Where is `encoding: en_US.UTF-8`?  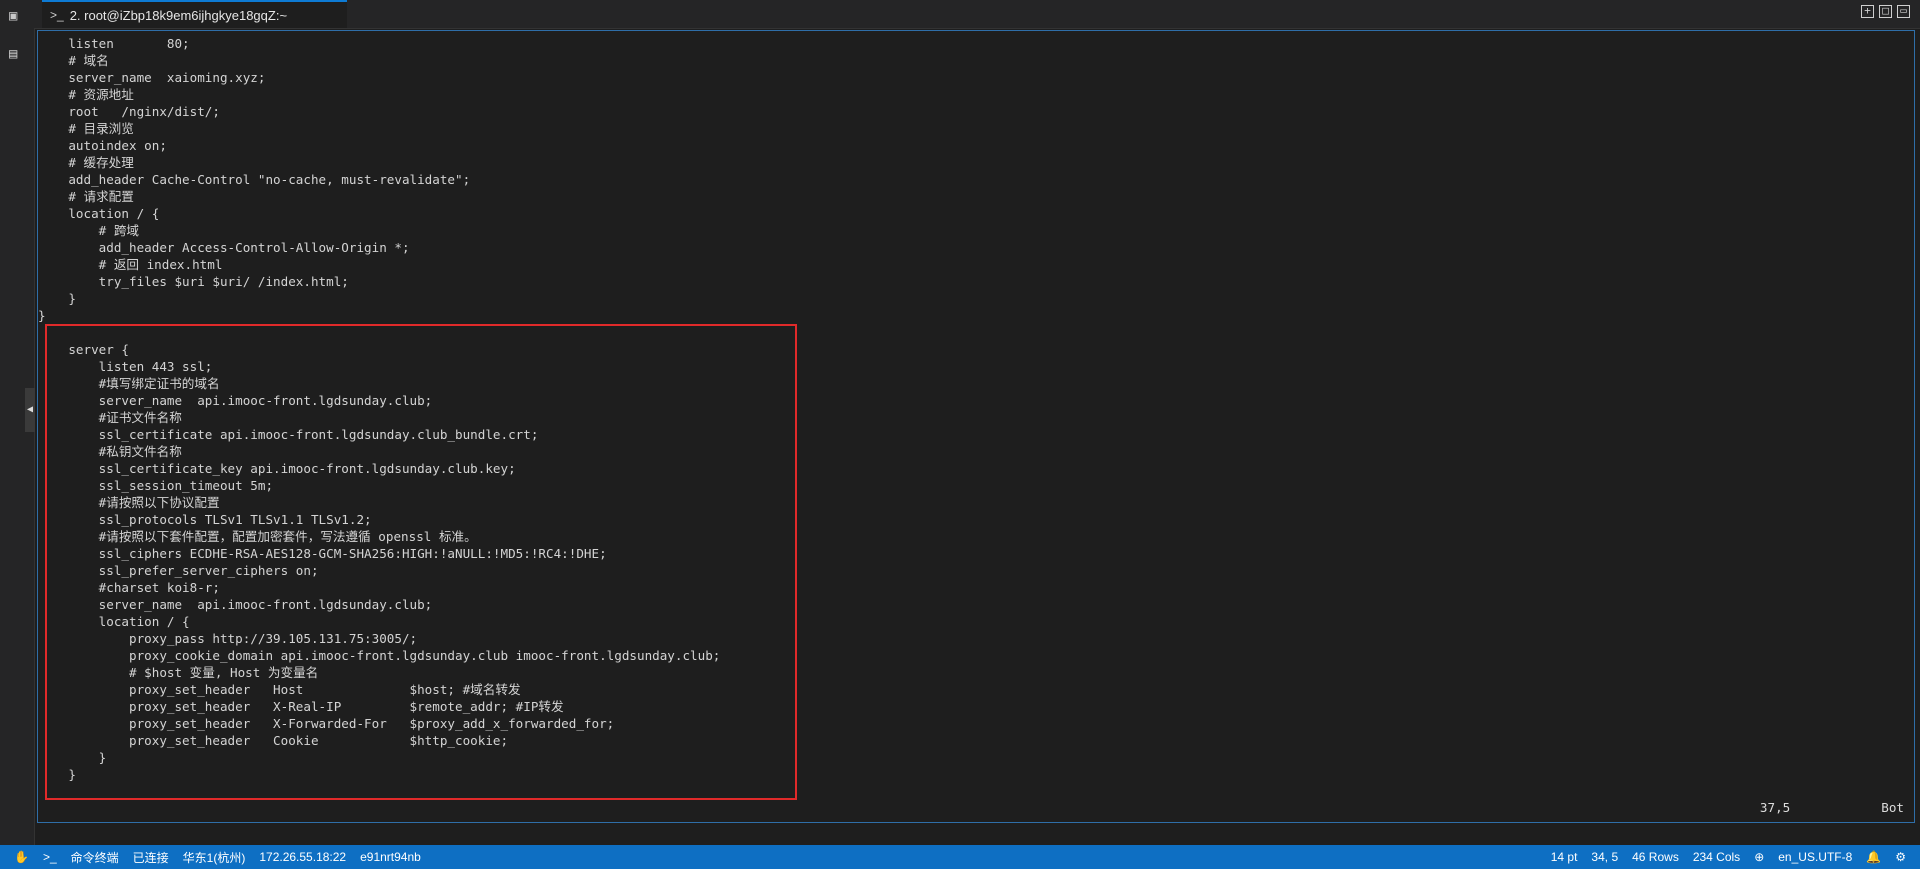
encoding: en_US.UTF-8 is located at coordinates (1815, 857).